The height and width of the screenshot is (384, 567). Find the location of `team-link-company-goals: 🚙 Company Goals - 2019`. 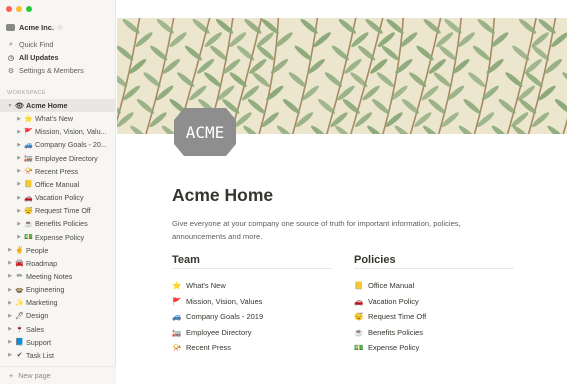

team-link-company-goals: 🚙 Company Goals - 2019 is located at coordinates (252, 317).